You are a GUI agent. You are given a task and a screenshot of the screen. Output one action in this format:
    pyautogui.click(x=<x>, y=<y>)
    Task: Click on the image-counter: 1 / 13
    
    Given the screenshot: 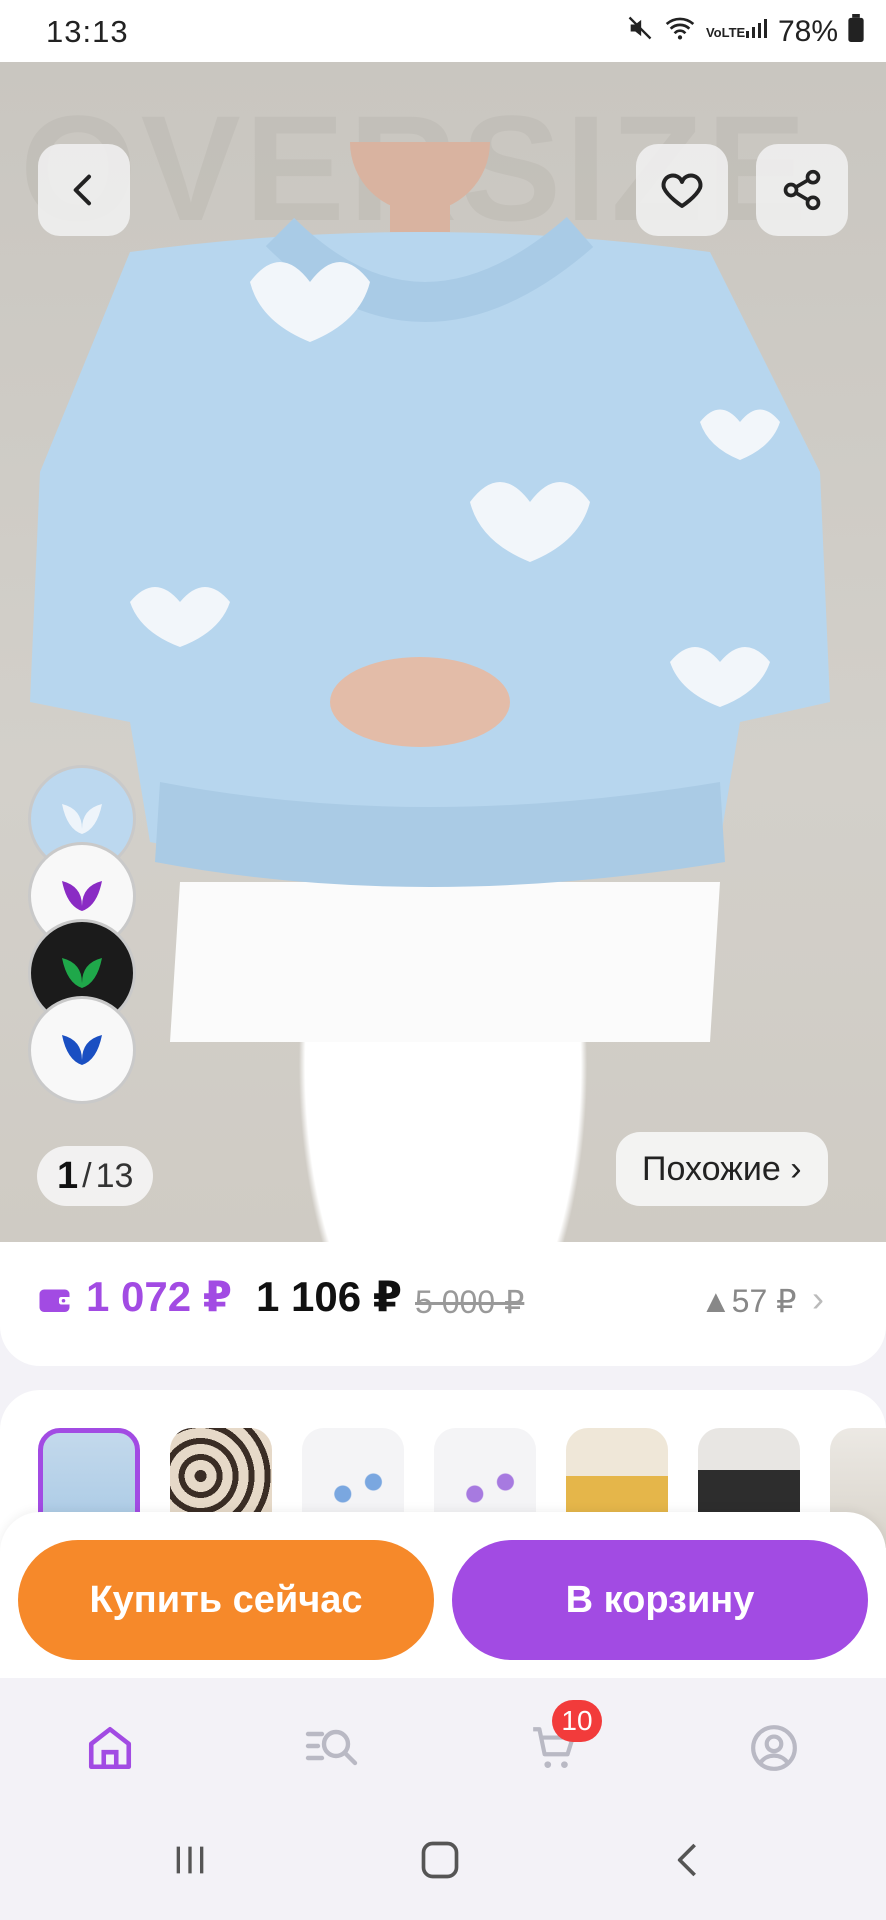 What is the action you would take?
    pyautogui.click(x=95, y=1176)
    